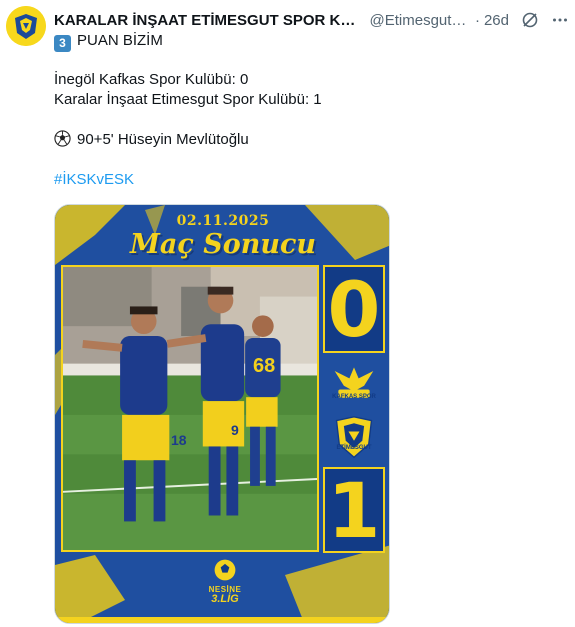  I want to click on headline-line: 3 PUAN BİZİM, so click(108, 41).